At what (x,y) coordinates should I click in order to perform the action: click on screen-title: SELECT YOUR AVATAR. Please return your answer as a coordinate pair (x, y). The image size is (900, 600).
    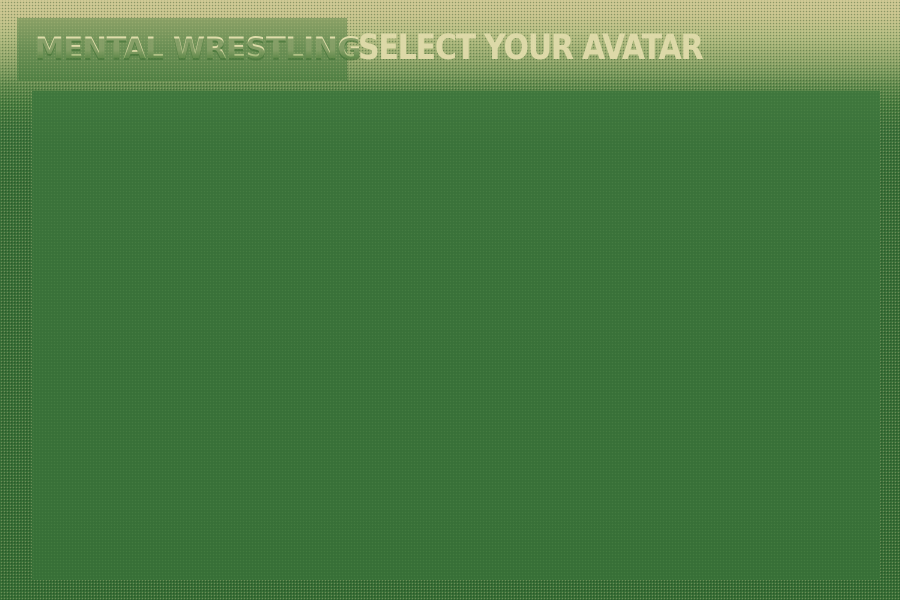
    Looking at the image, I should click on (531, 48).